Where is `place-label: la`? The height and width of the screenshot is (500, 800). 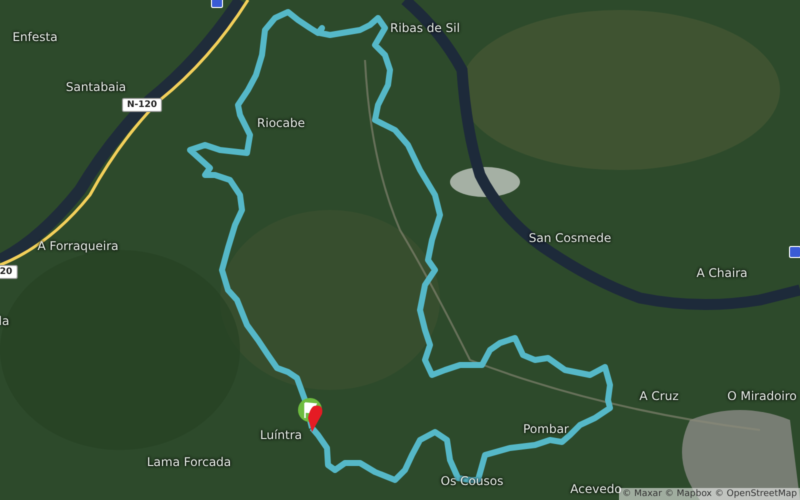
place-label: la is located at coordinates (5, 321).